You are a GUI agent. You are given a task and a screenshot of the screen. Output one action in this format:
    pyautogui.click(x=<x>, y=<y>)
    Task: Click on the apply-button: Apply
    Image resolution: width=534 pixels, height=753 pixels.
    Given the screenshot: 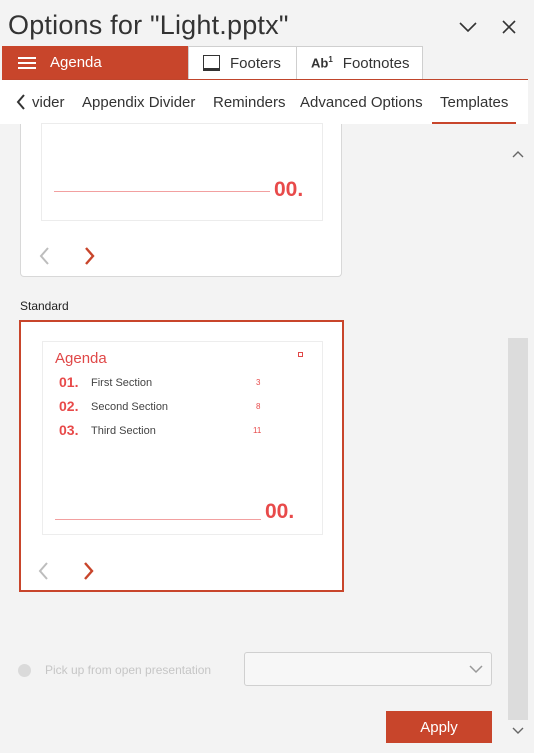 What is the action you would take?
    pyautogui.click(x=439, y=727)
    